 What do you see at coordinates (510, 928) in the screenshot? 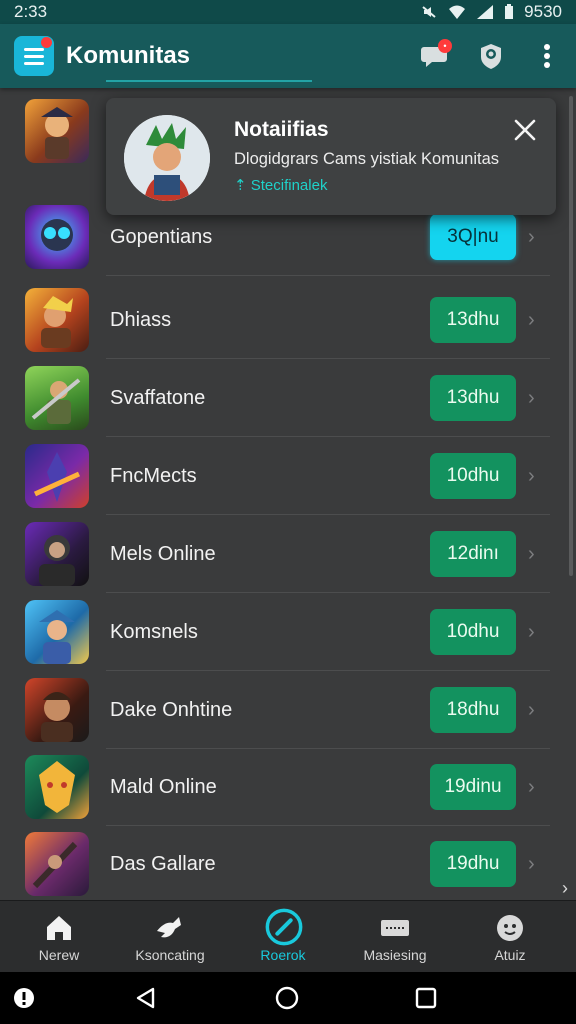
I see `face-icon` at bounding box center [510, 928].